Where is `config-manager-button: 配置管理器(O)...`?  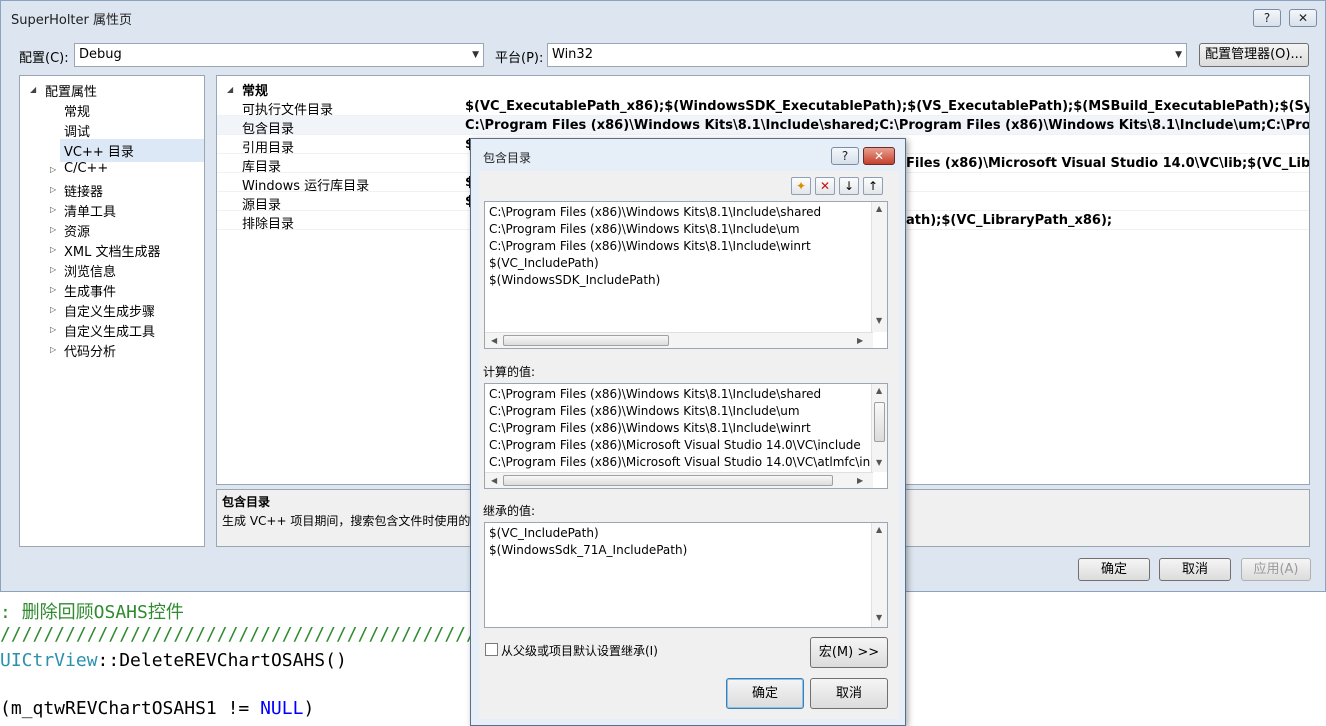 config-manager-button: 配置管理器(O)... is located at coordinates (1254, 55).